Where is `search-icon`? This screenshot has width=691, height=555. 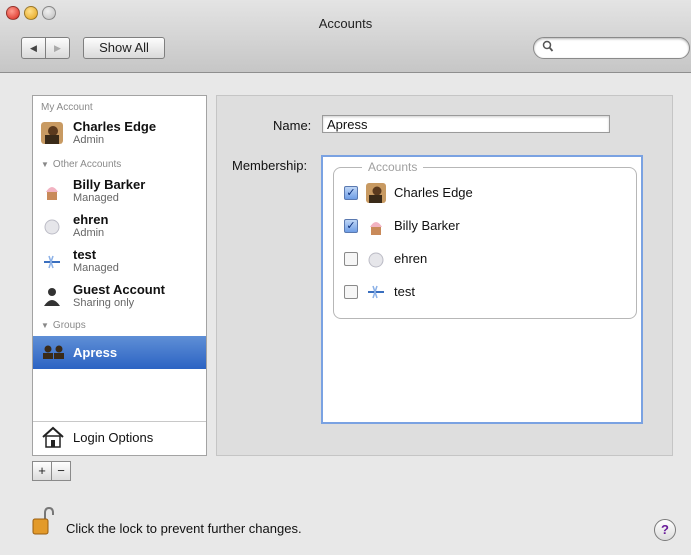 search-icon is located at coordinates (548, 46).